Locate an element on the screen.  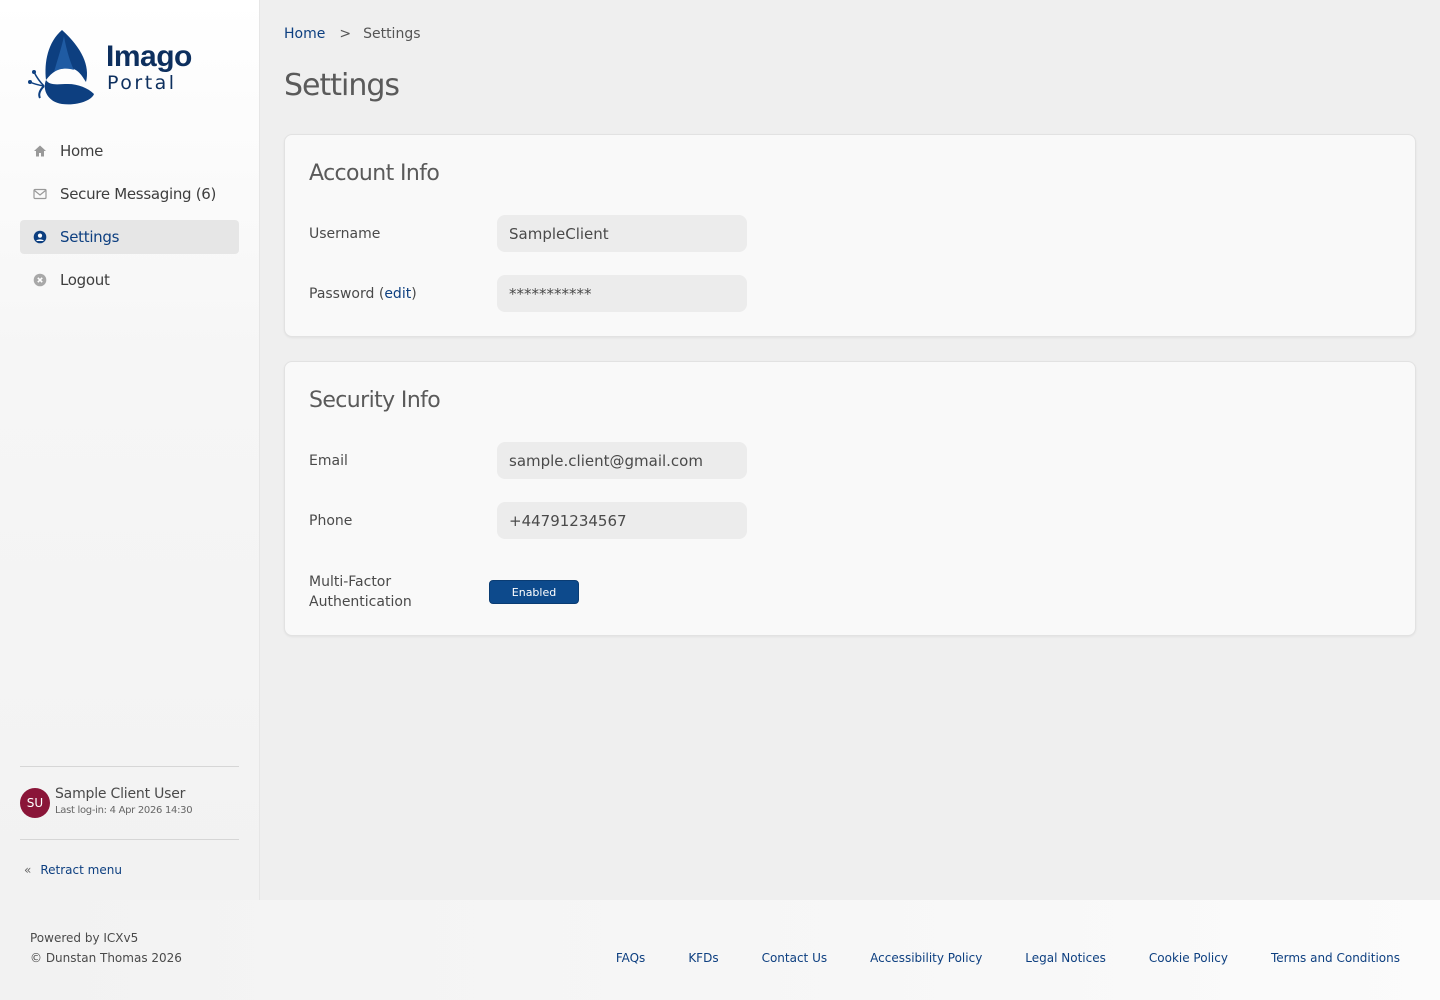
home-icon is located at coordinates (40, 151).